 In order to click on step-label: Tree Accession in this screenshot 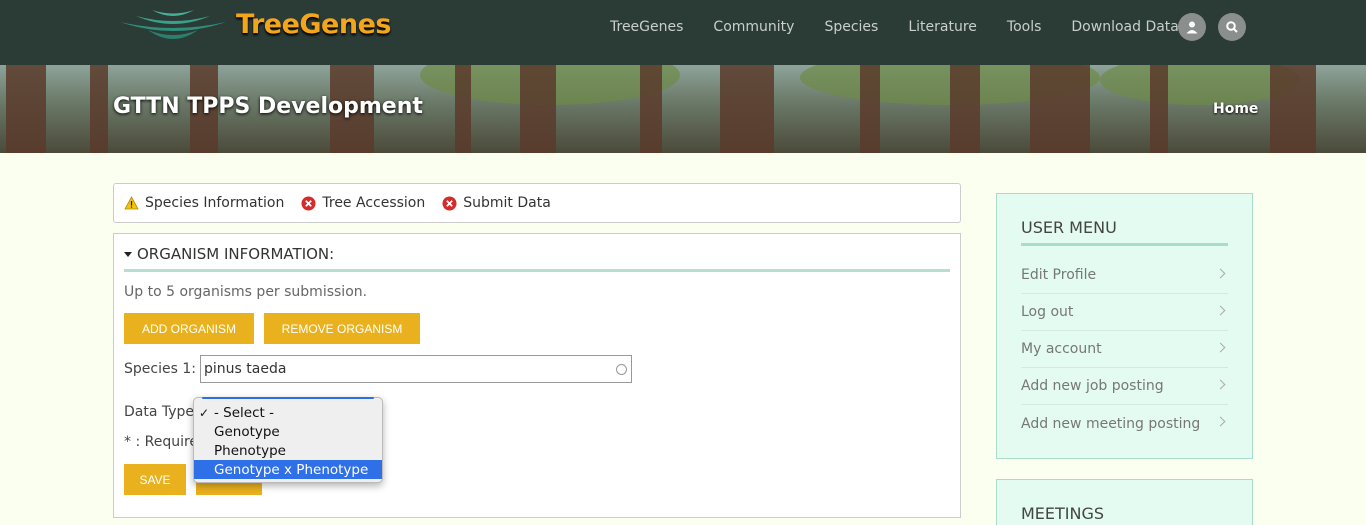, I will do `click(374, 203)`.